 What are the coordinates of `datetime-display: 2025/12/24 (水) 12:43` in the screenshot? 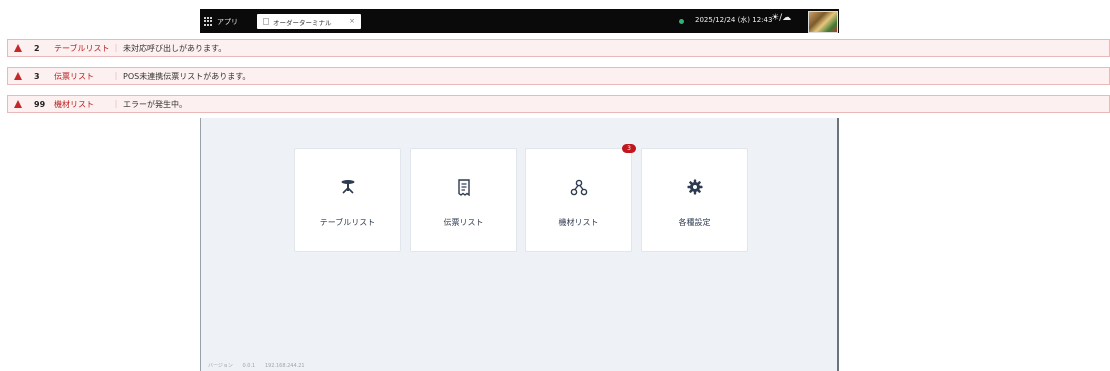 It's located at (734, 20).